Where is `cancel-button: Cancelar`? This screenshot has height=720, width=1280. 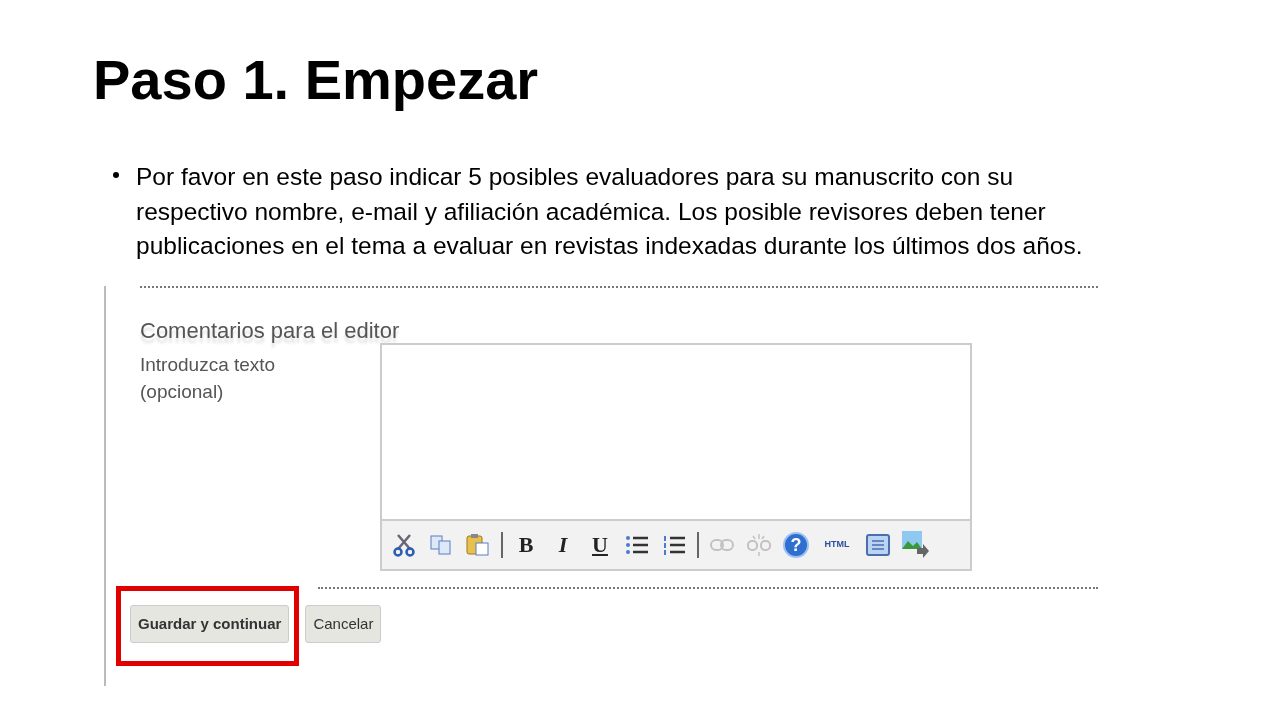 cancel-button: Cancelar is located at coordinates (343, 623).